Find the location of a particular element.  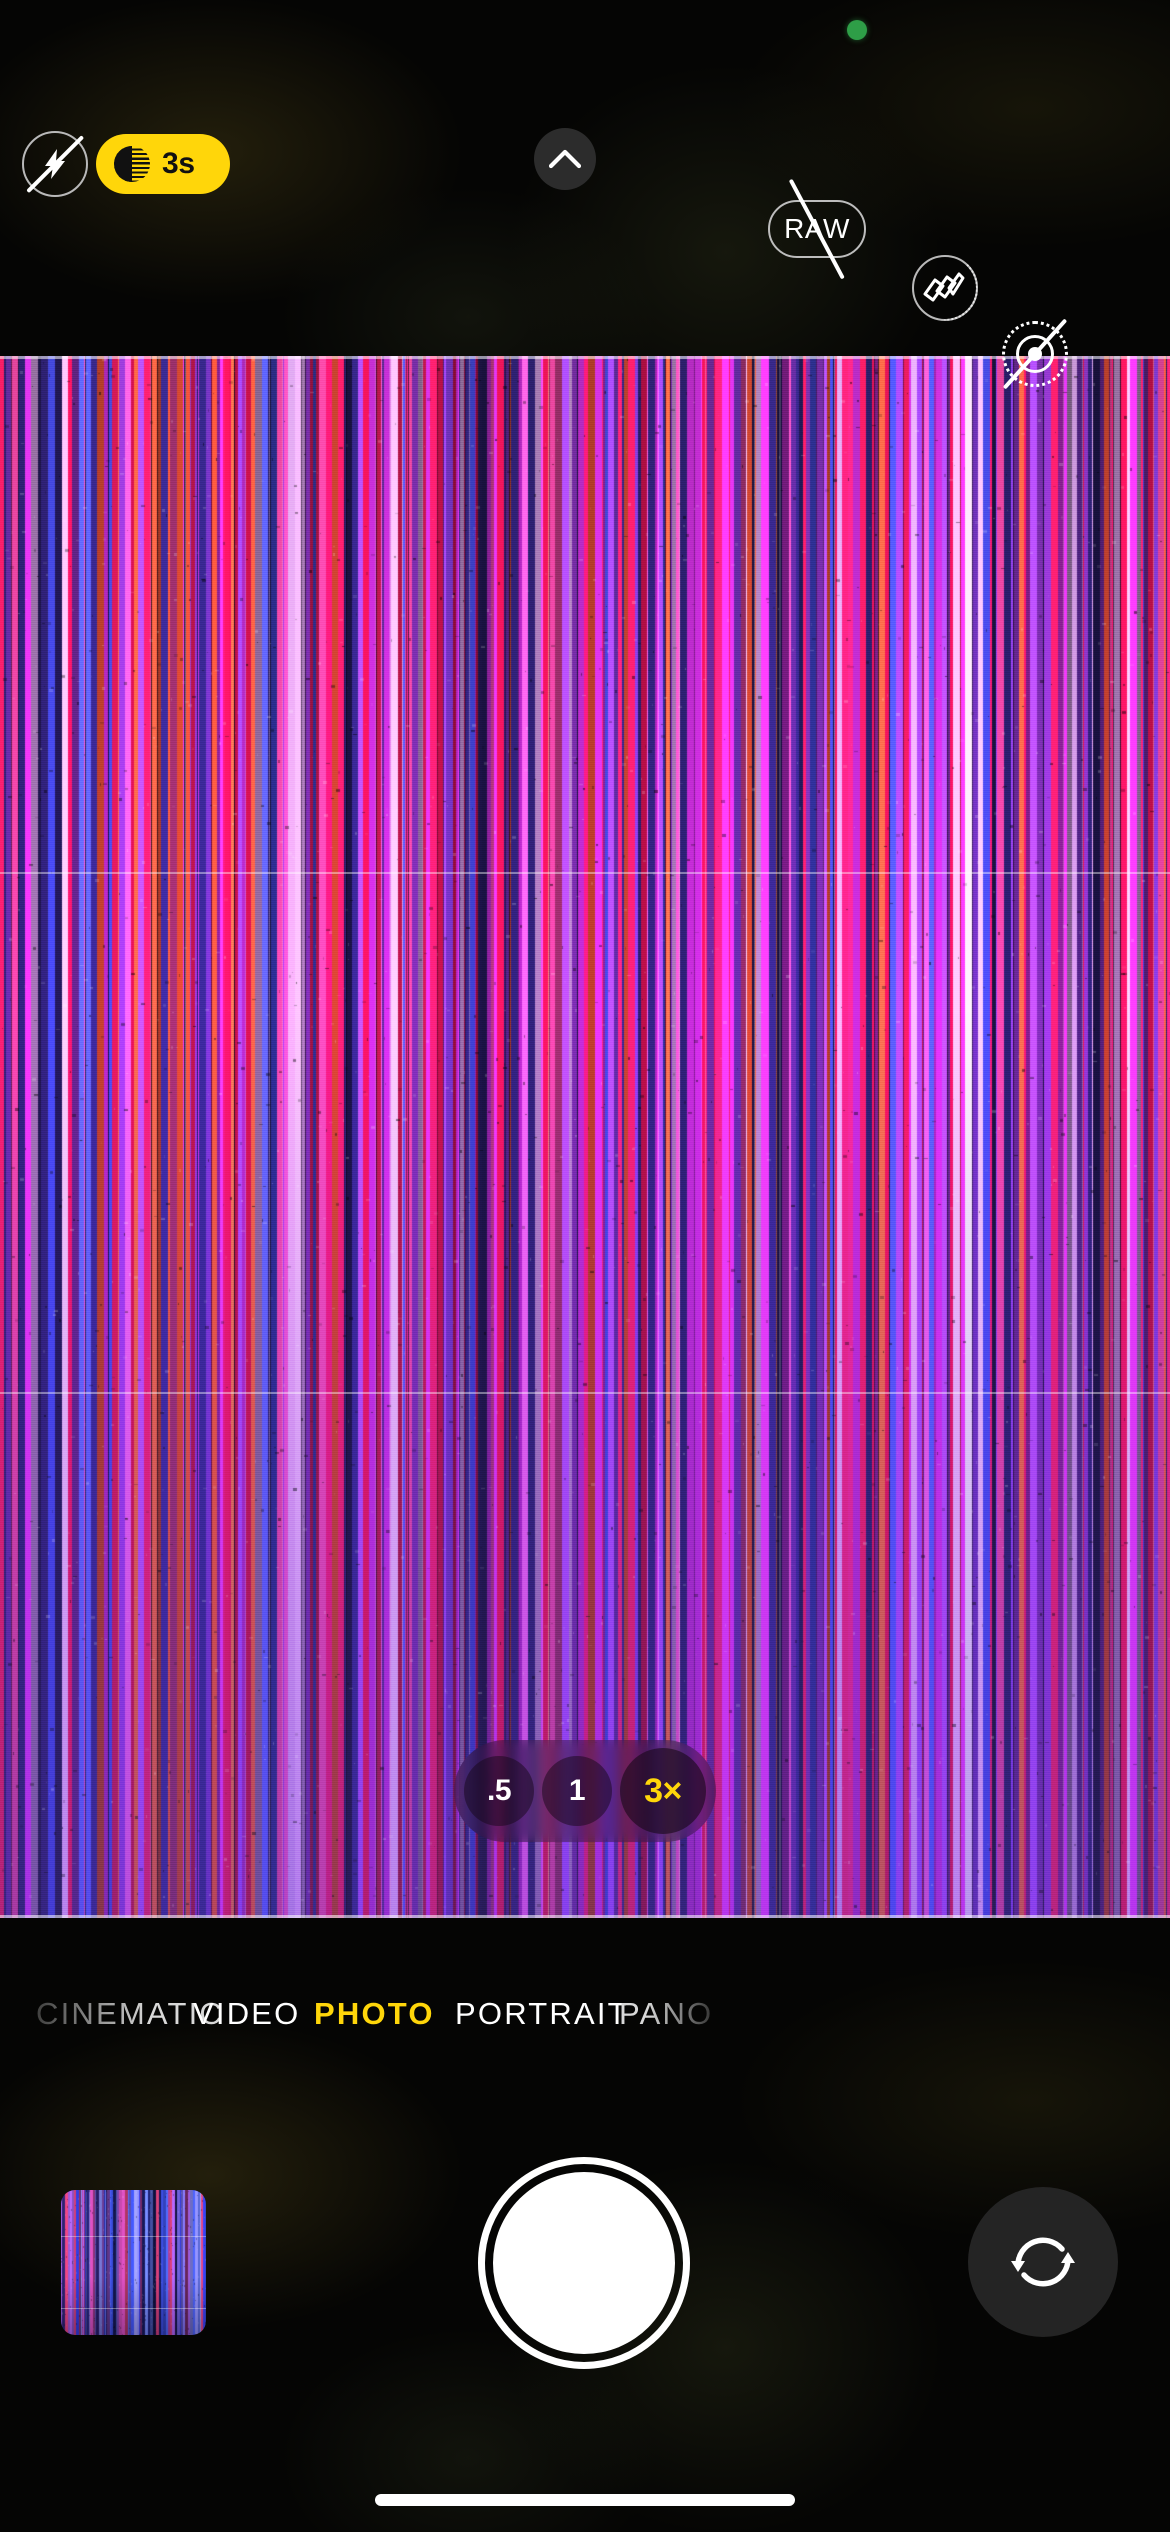

shutter-button is located at coordinates (584, 2263).